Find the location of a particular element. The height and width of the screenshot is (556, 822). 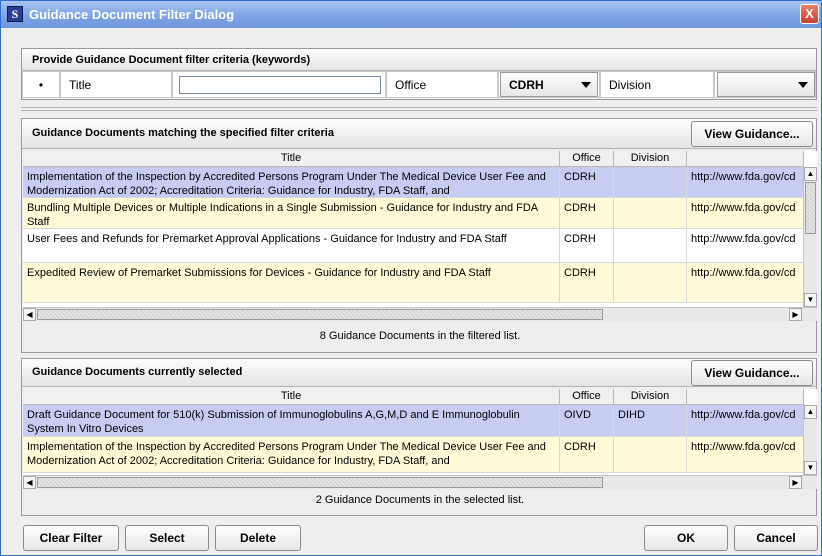

title-label: Title is located at coordinates (80, 85).